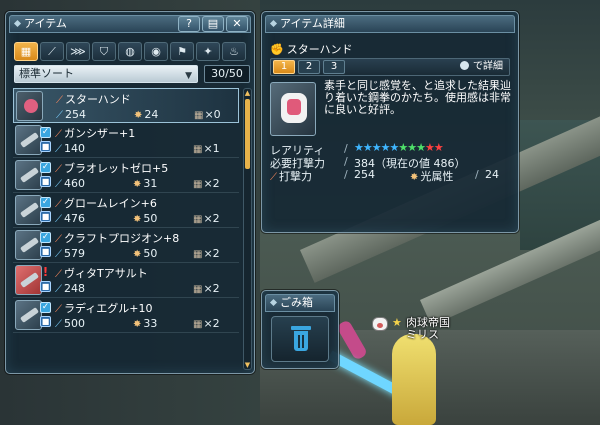 This screenshot has width=600, height=425. I want to click on item-list-scrollbar: ▲ ▼, so click(247, 229).